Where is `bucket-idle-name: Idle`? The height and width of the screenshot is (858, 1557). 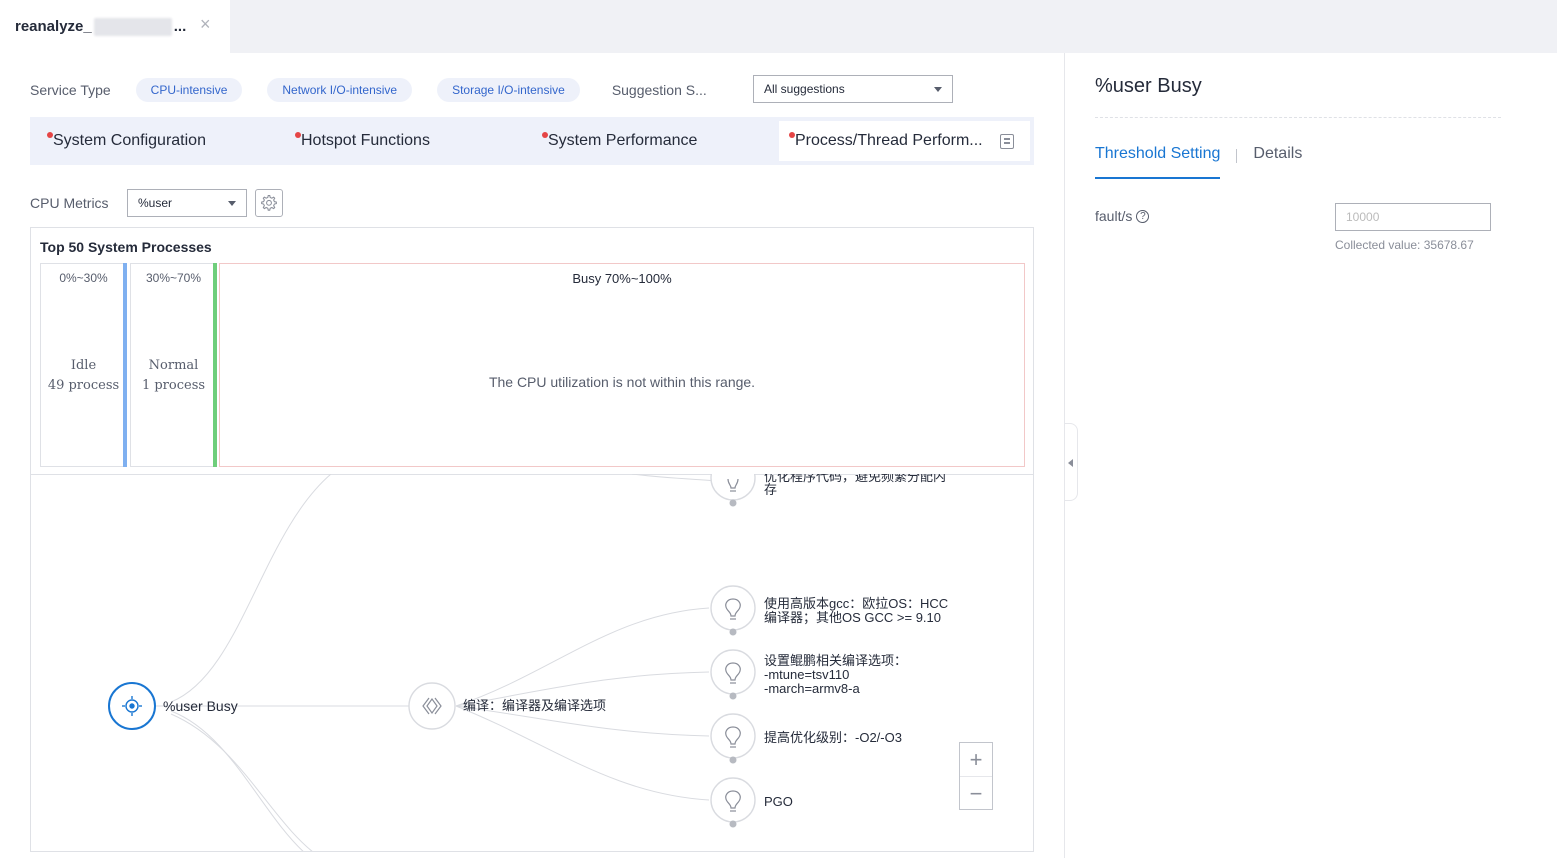 bucket-idle-name: Idle is located at coordinates (83, 365).